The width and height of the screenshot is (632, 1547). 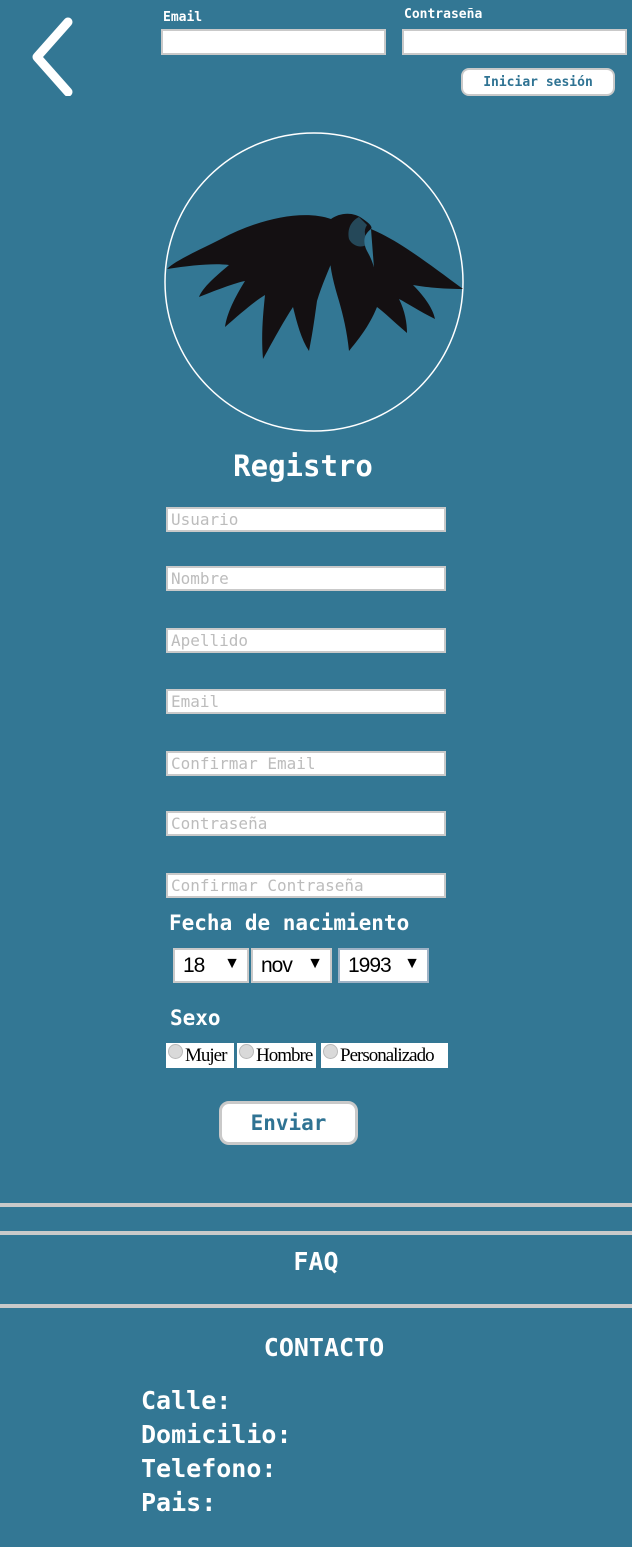 What do you see at coordinates (324, 1347) in the screenshot?
I see `contact-title: CONTACTO` at bounding box center [324, 1347].